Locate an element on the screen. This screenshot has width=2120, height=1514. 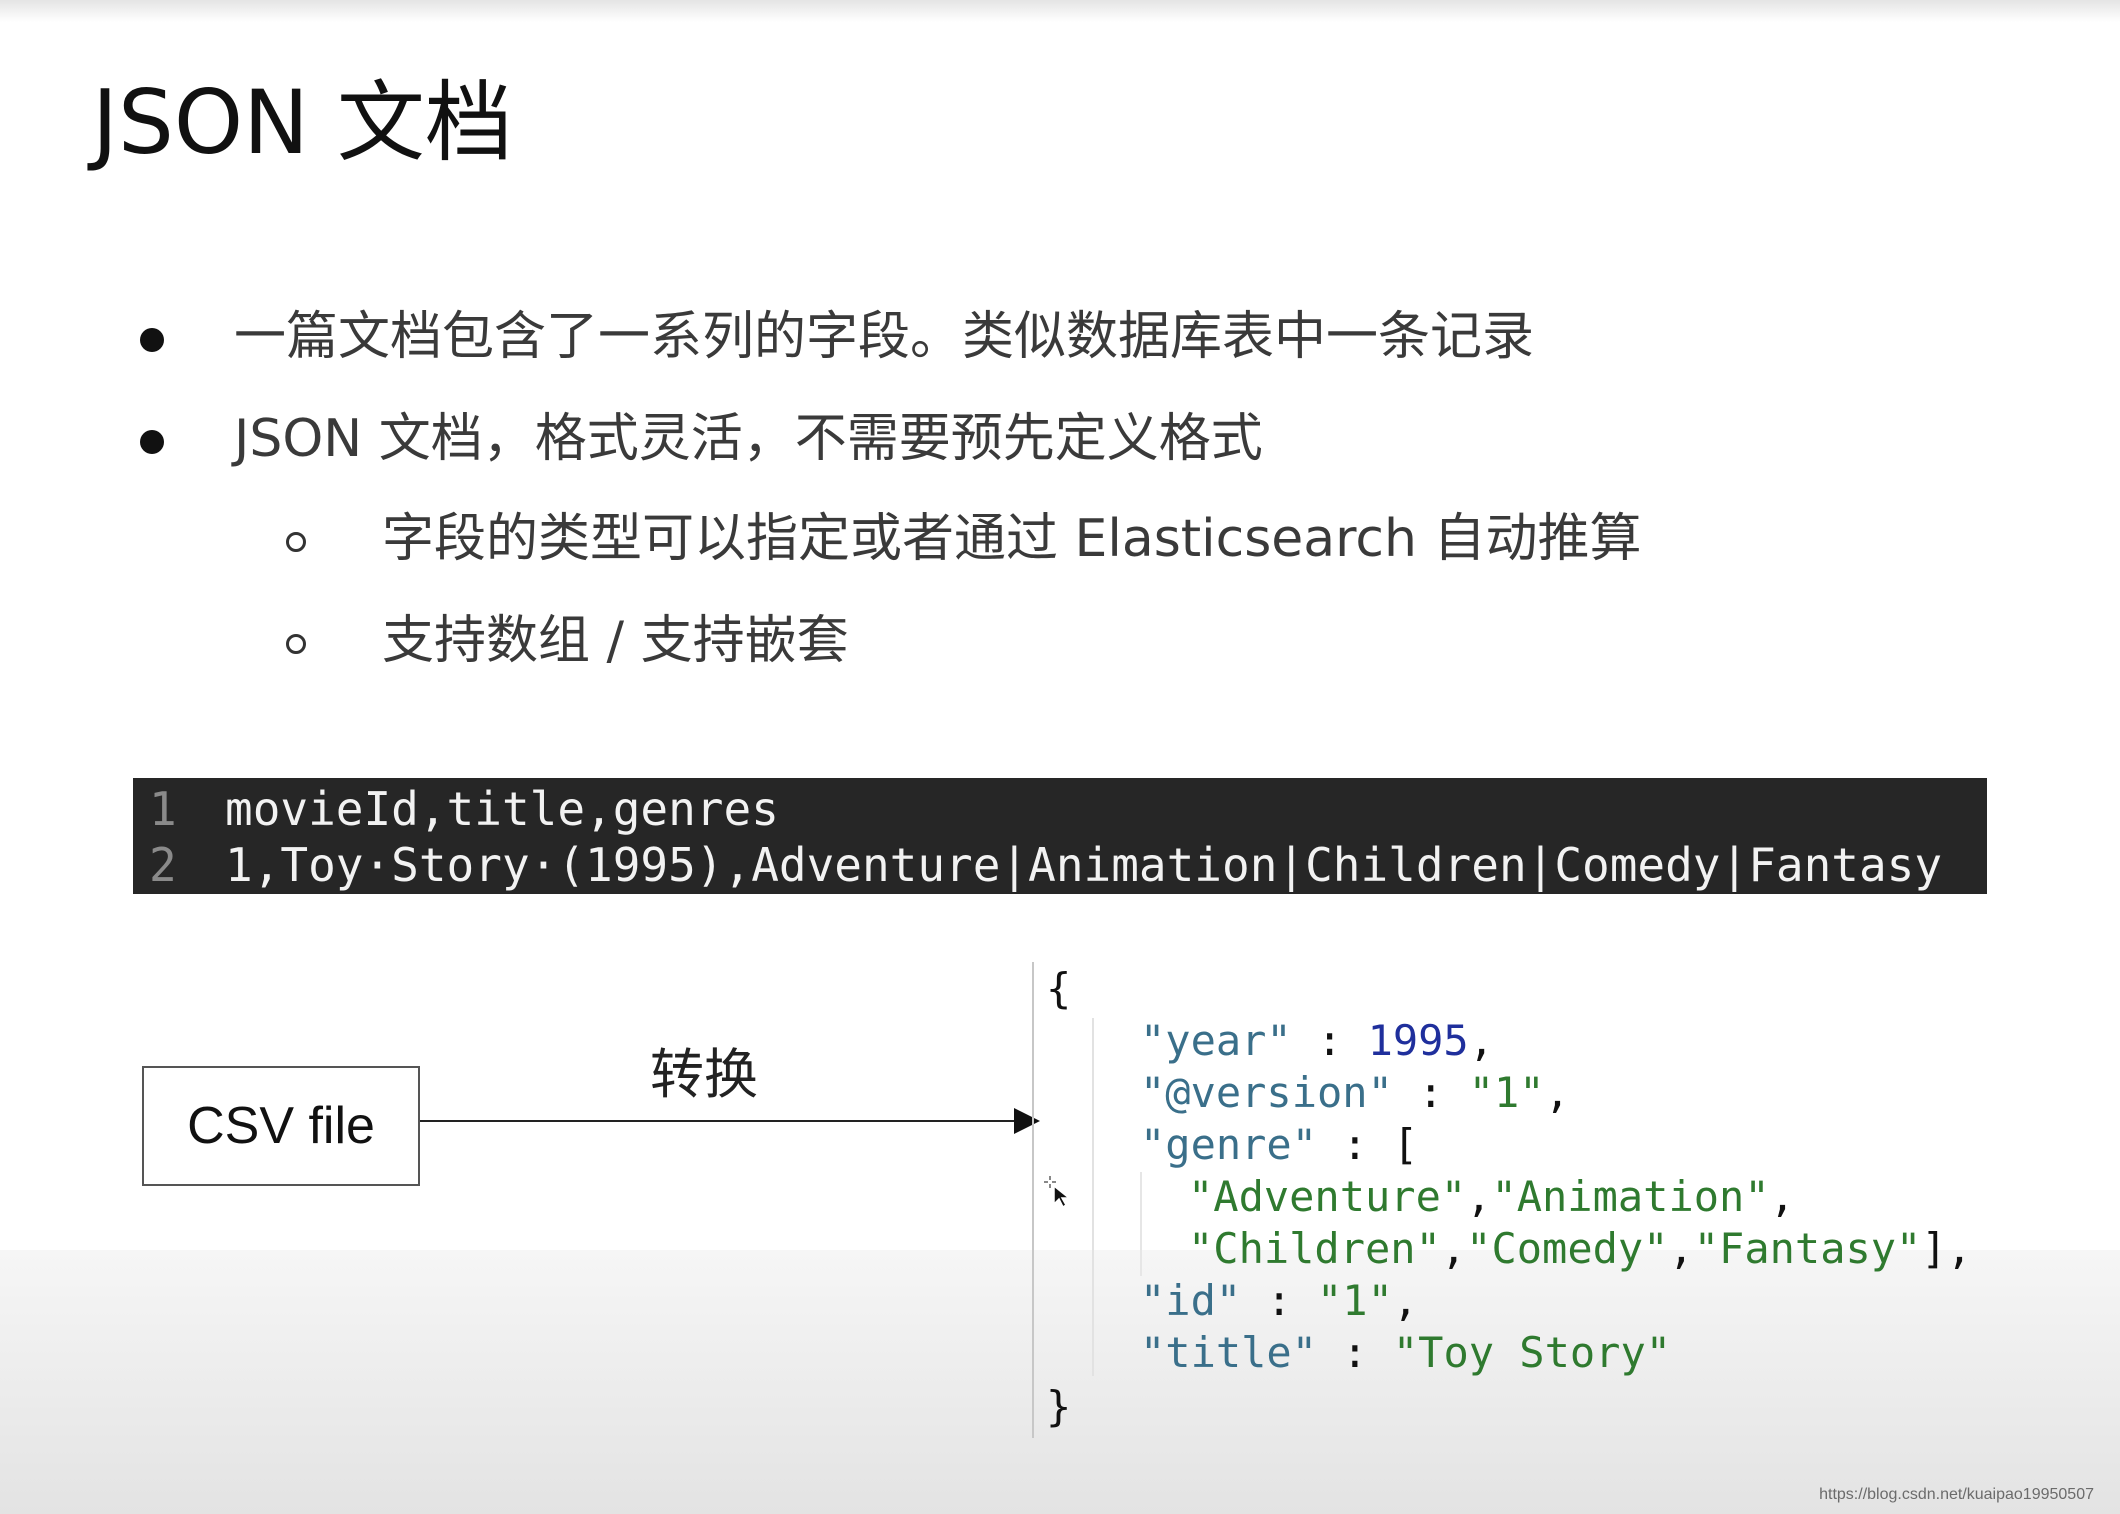
json-line: "@version" : "1", is located at coordinates (1355, 1092).